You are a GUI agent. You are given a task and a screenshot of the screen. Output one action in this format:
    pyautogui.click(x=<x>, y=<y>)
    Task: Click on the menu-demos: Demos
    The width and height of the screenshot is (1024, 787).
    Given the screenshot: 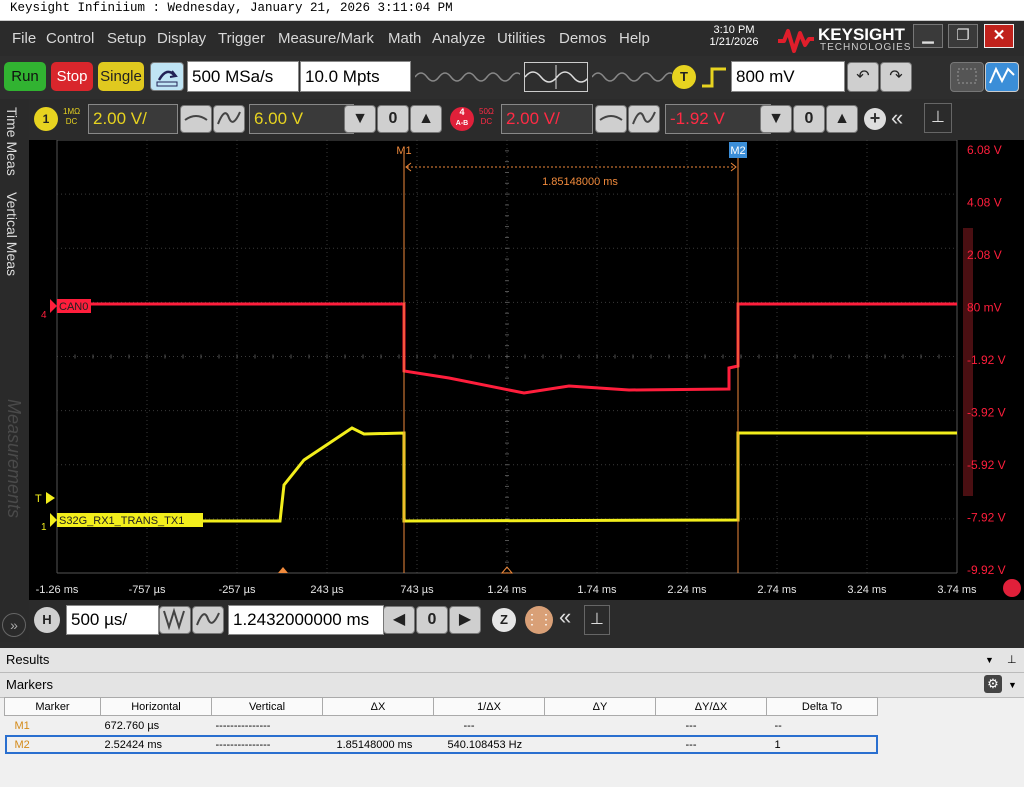 What is the action you would take?
    pyautogui.click(x=583, y=38)
    